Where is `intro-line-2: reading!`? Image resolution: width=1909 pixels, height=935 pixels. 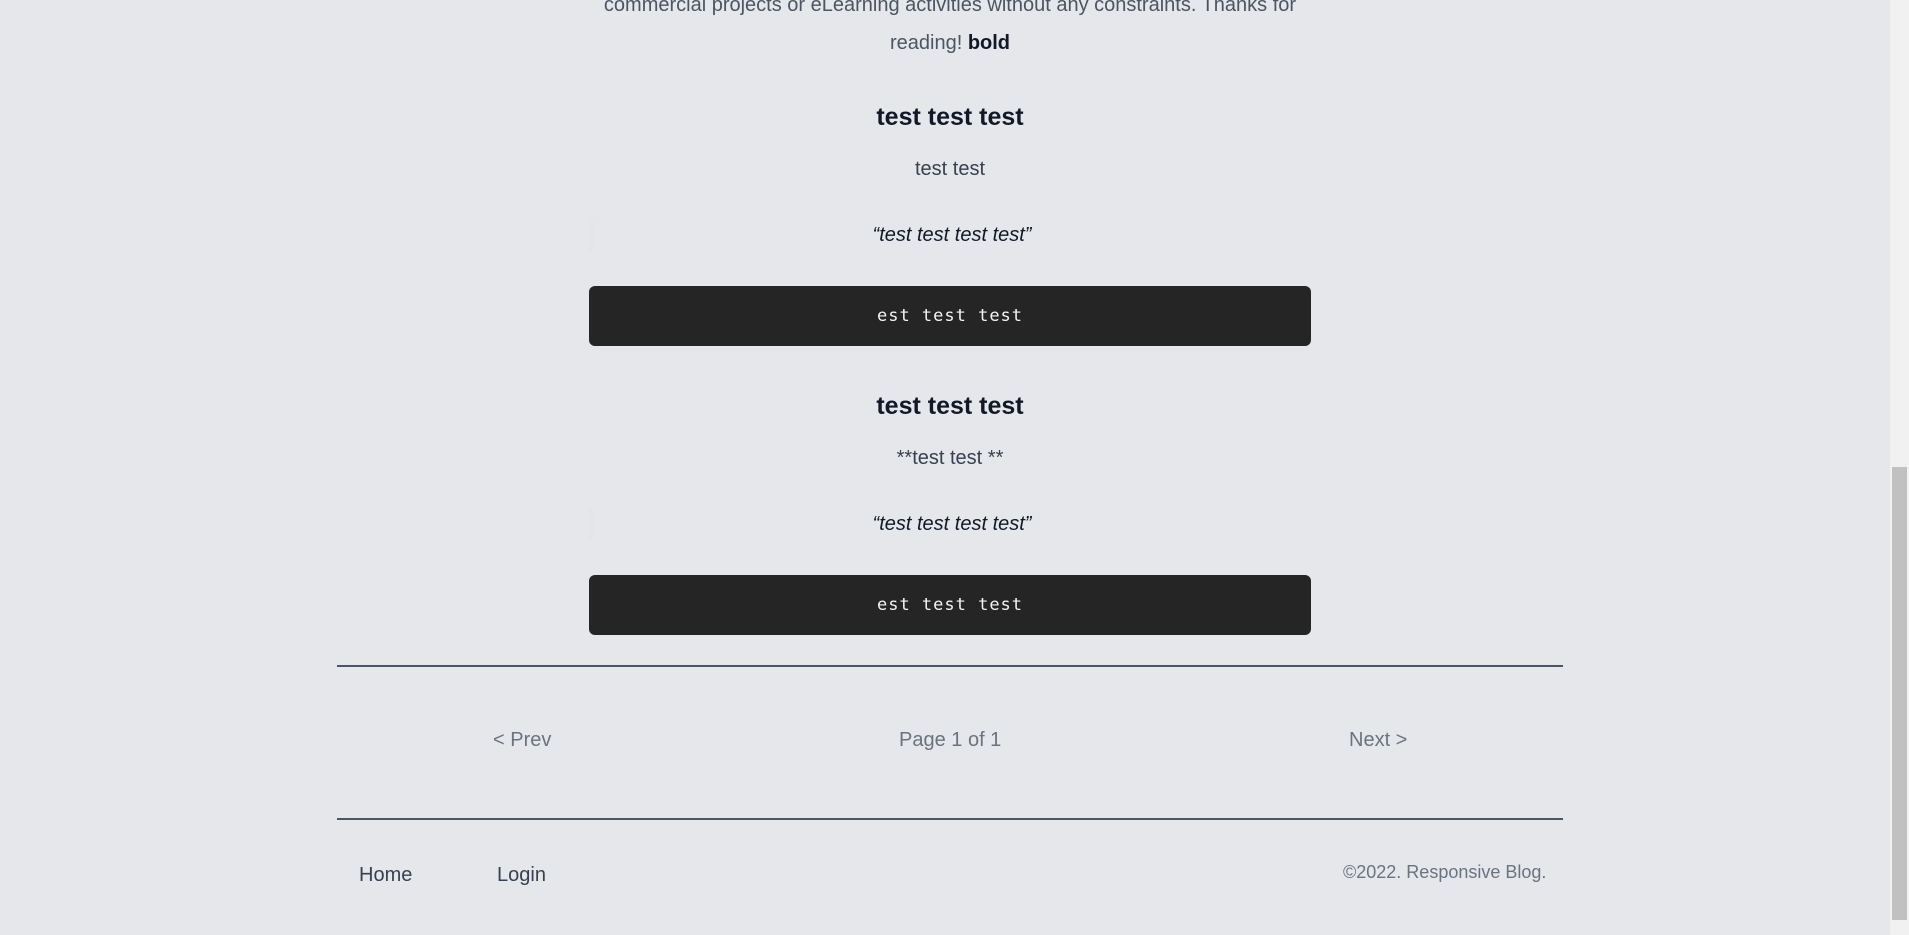
intro-line-2: reading! is located at coordinates (928, 43).